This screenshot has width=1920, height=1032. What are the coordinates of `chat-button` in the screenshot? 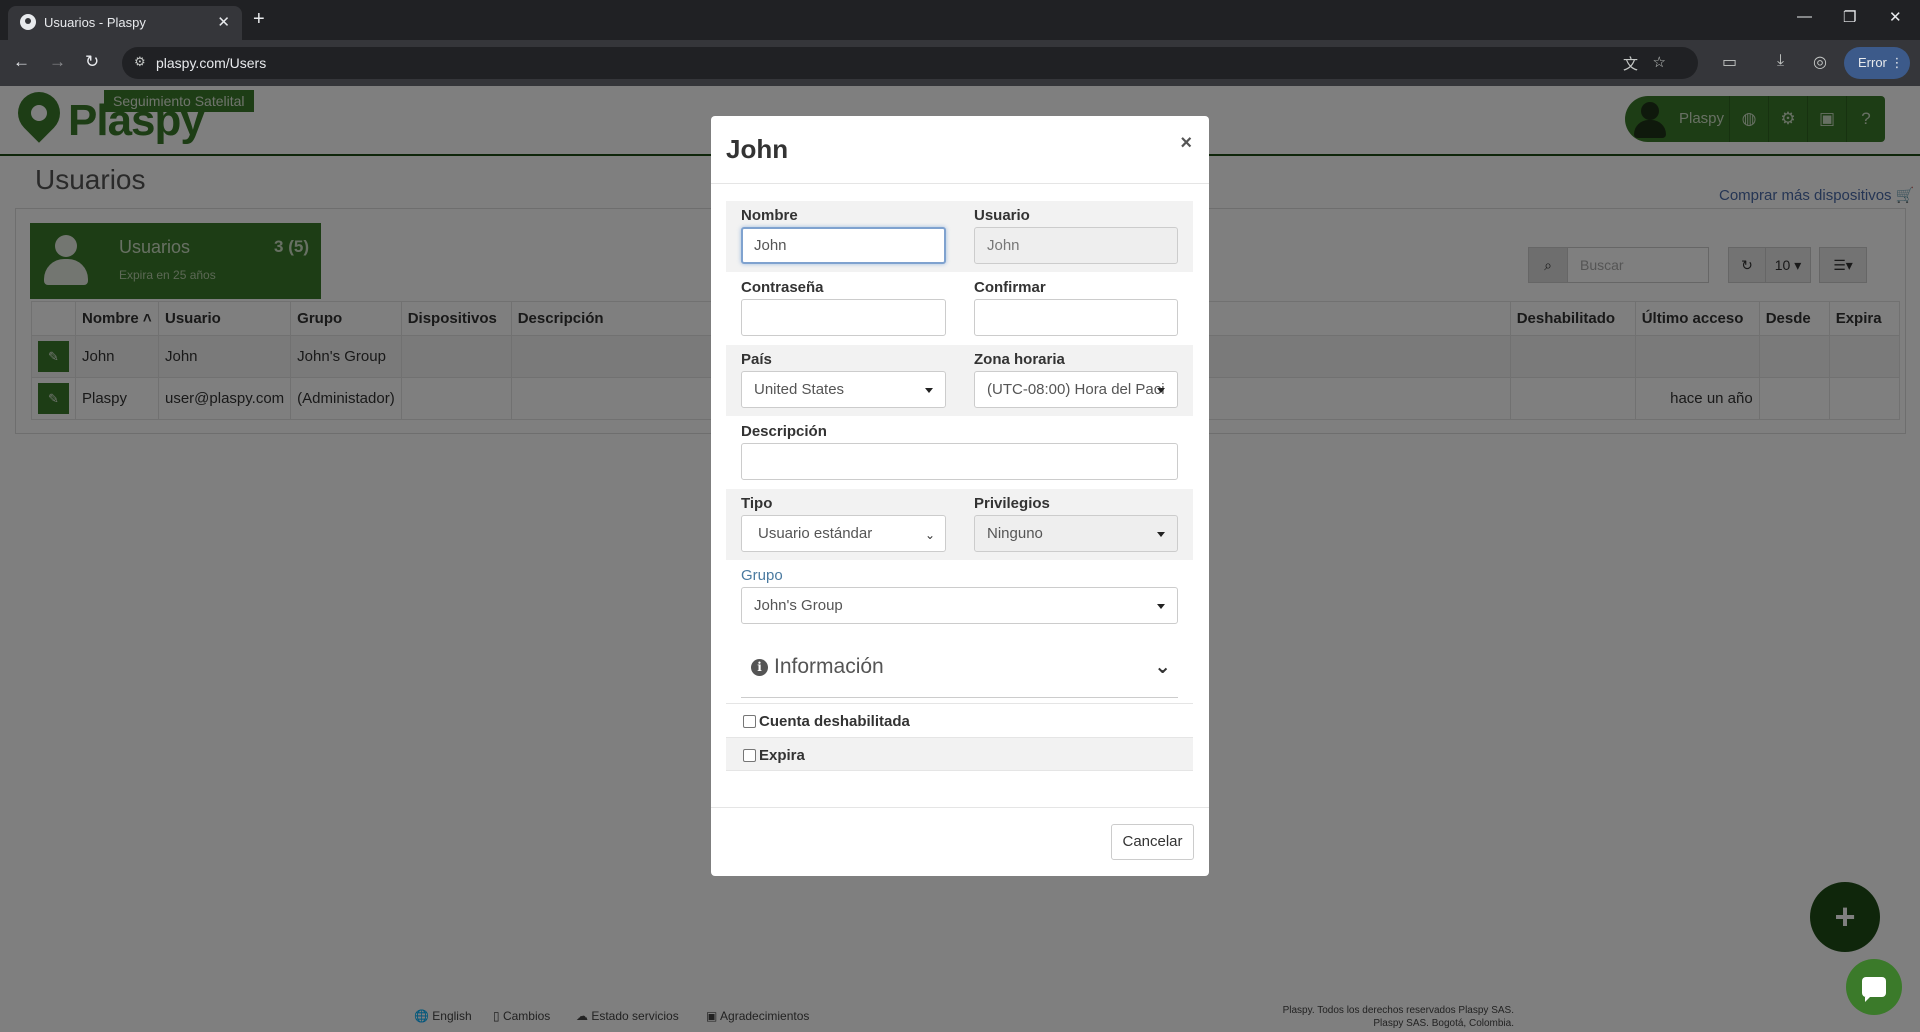 It's located at (1874, 987).